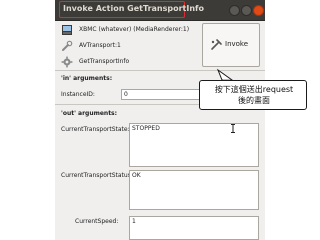 This screenshot has width=320, height=240. Describe the element at coordinates (234, 10) in the screenshot. I see `minimize-button` at that location.